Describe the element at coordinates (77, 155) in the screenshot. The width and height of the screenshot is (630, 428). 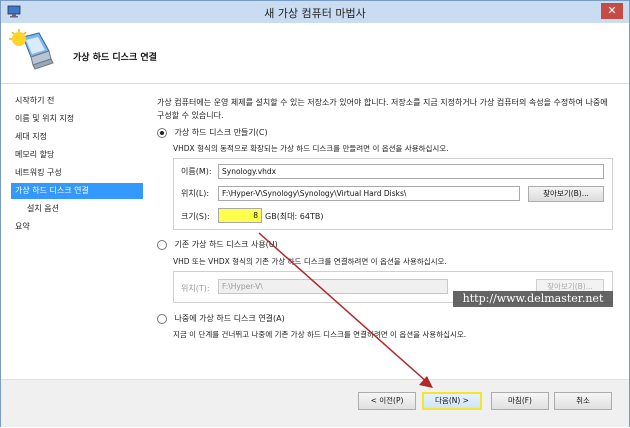
I see `nav-item-memory: 메모리 할당` at that location.